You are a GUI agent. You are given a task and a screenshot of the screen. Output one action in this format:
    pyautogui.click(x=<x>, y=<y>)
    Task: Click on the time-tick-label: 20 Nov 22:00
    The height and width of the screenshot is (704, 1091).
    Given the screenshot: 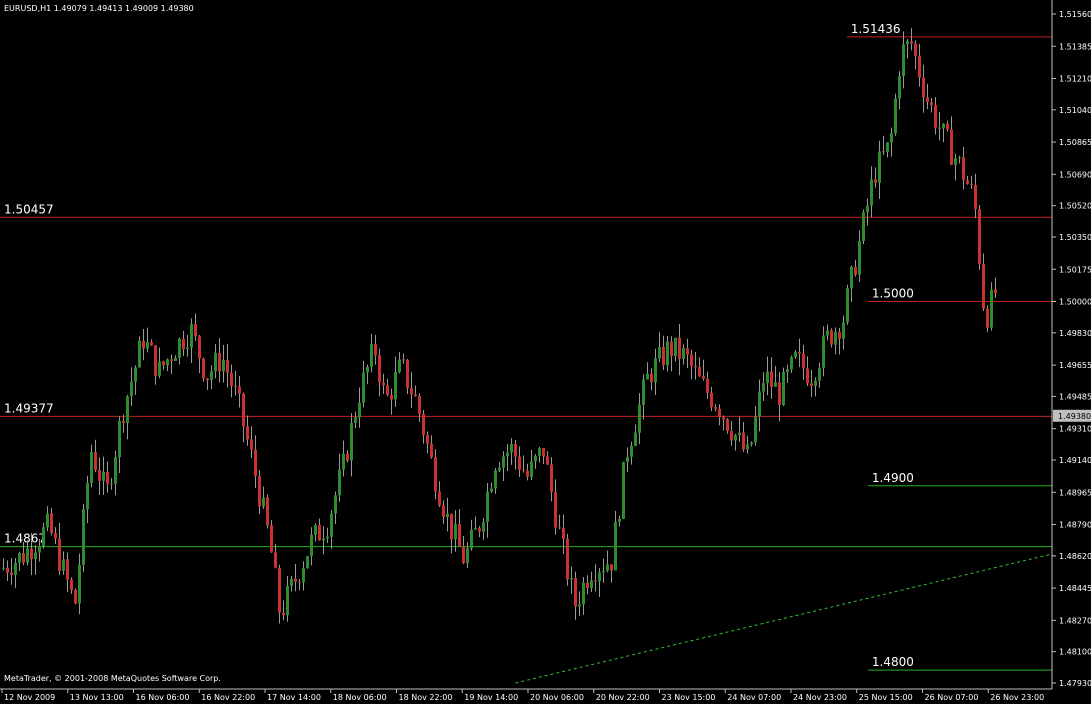 What is the action you would take?
    pyautogui.click(x=623, y=697)
    